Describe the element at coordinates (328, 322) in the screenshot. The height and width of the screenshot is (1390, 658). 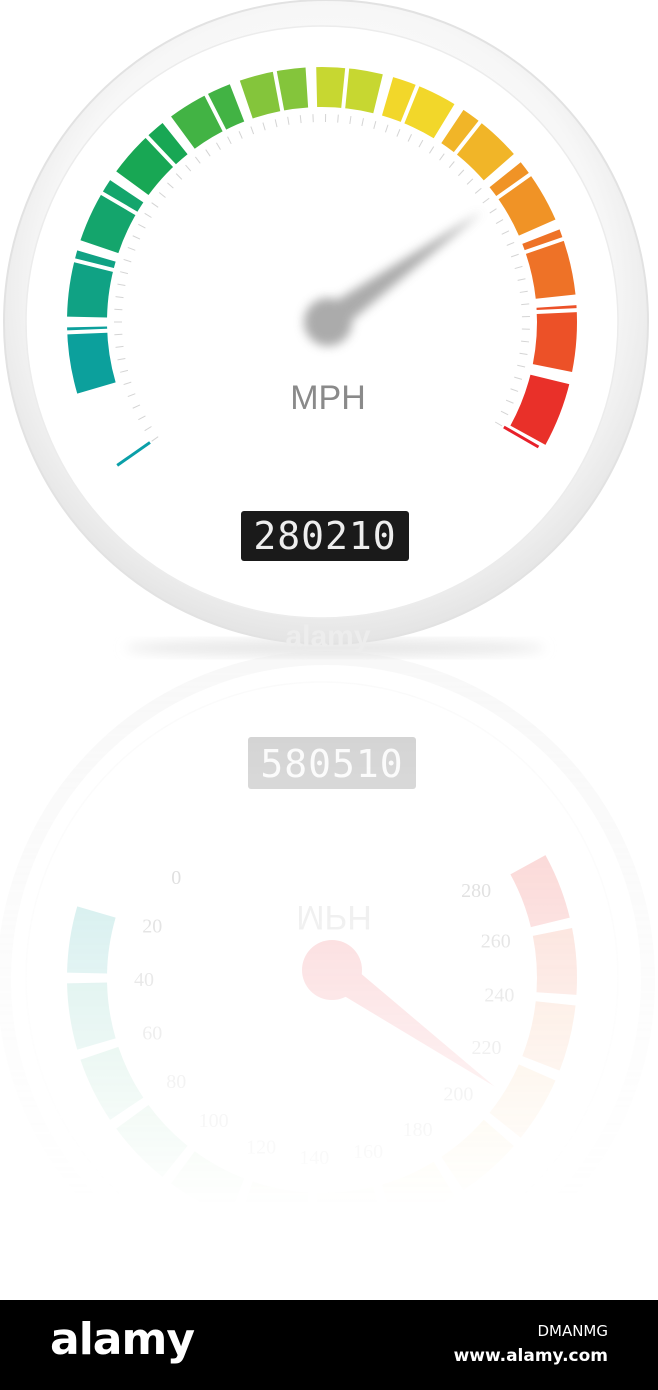
I see `needle-hub` at that location.